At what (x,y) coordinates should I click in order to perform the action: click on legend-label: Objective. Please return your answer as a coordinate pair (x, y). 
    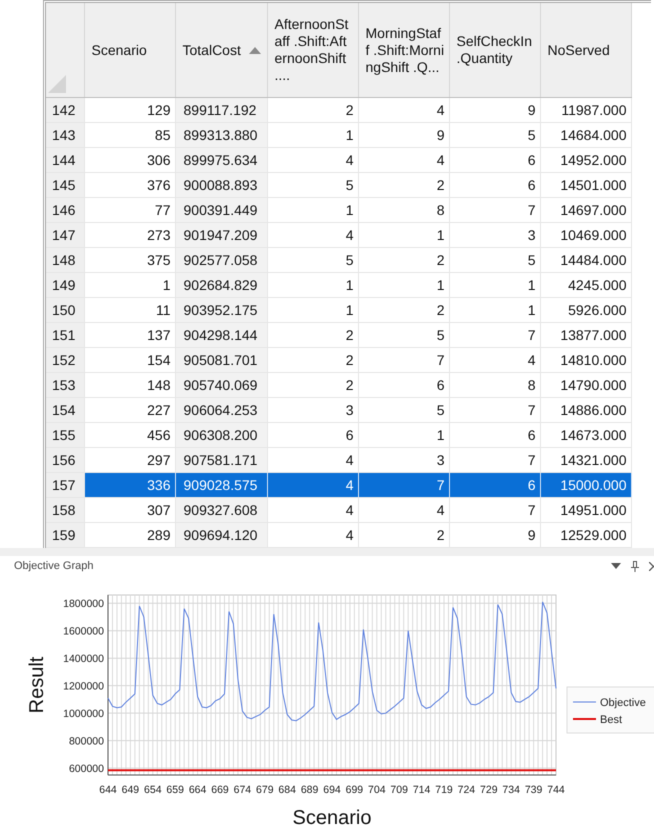
    Looking at the image, I should click on (623, 703).